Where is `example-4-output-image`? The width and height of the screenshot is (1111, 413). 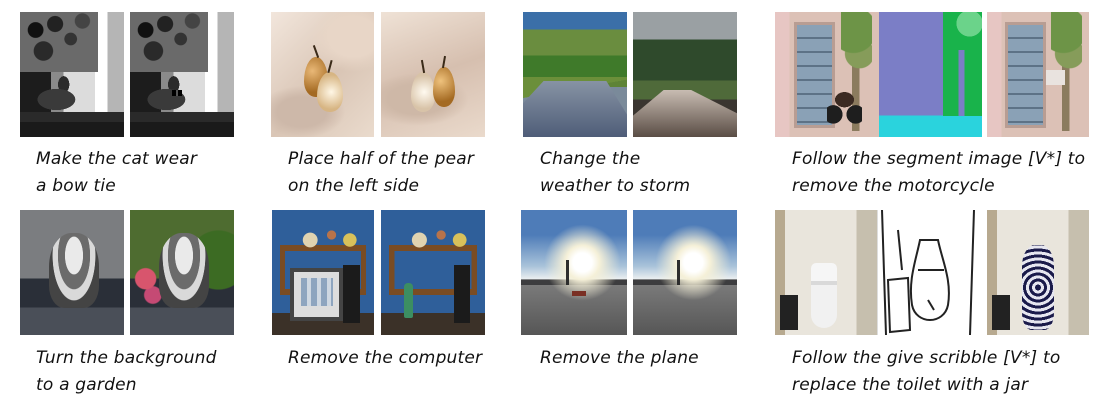 example-4-output-image is located at coordinates (1038, 74).